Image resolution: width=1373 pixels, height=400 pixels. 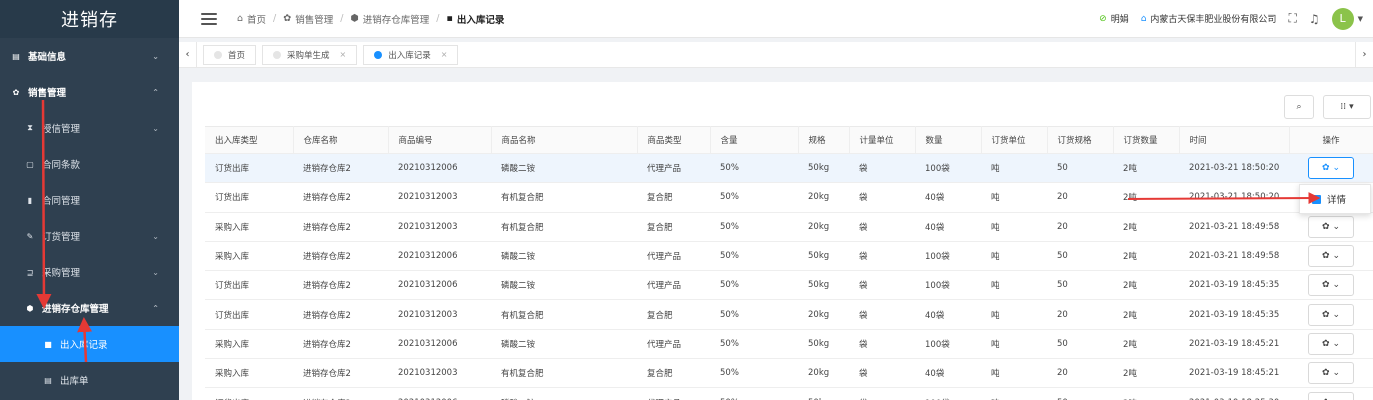 What do you see at coordinates (1080, 314) in the screenshot?
I see `table-cell: 20` at bounding box center [1080, 314].